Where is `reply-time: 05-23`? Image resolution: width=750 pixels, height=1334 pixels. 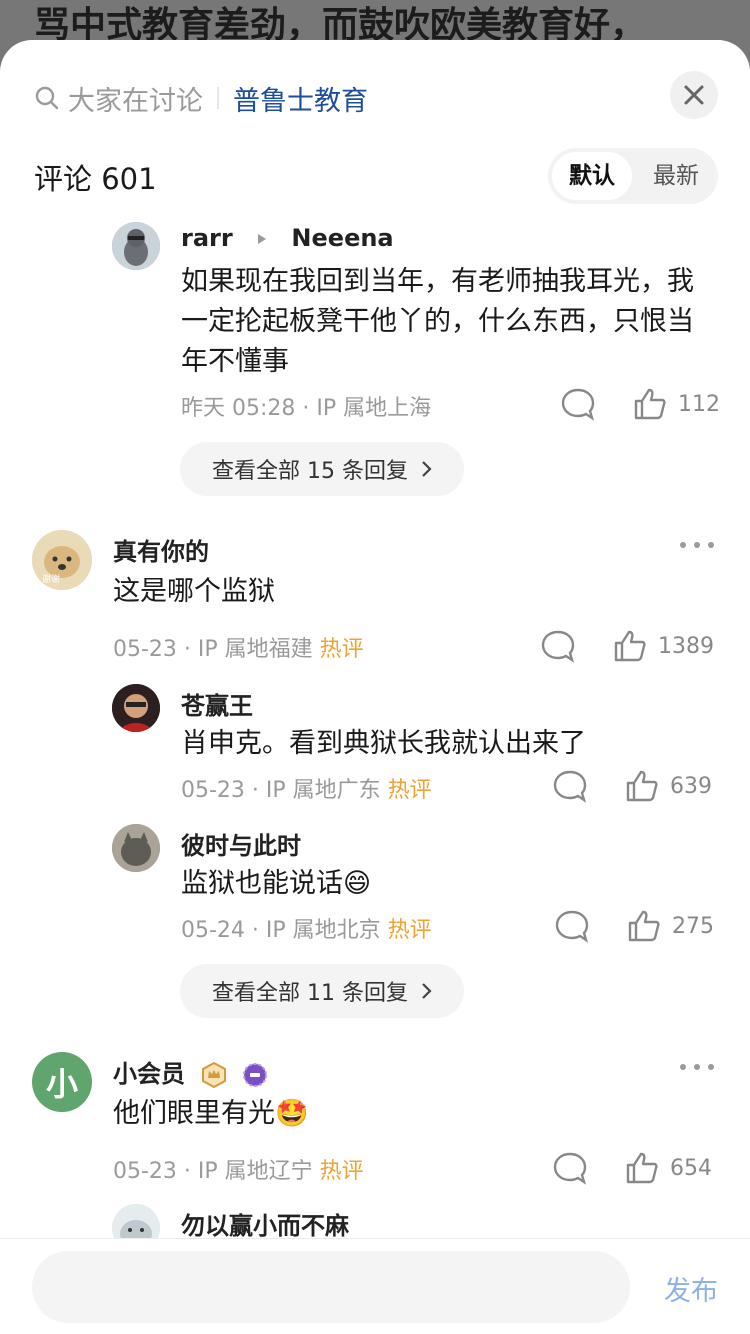
reply-time: 05-23 is located at coordinates (213, 790).